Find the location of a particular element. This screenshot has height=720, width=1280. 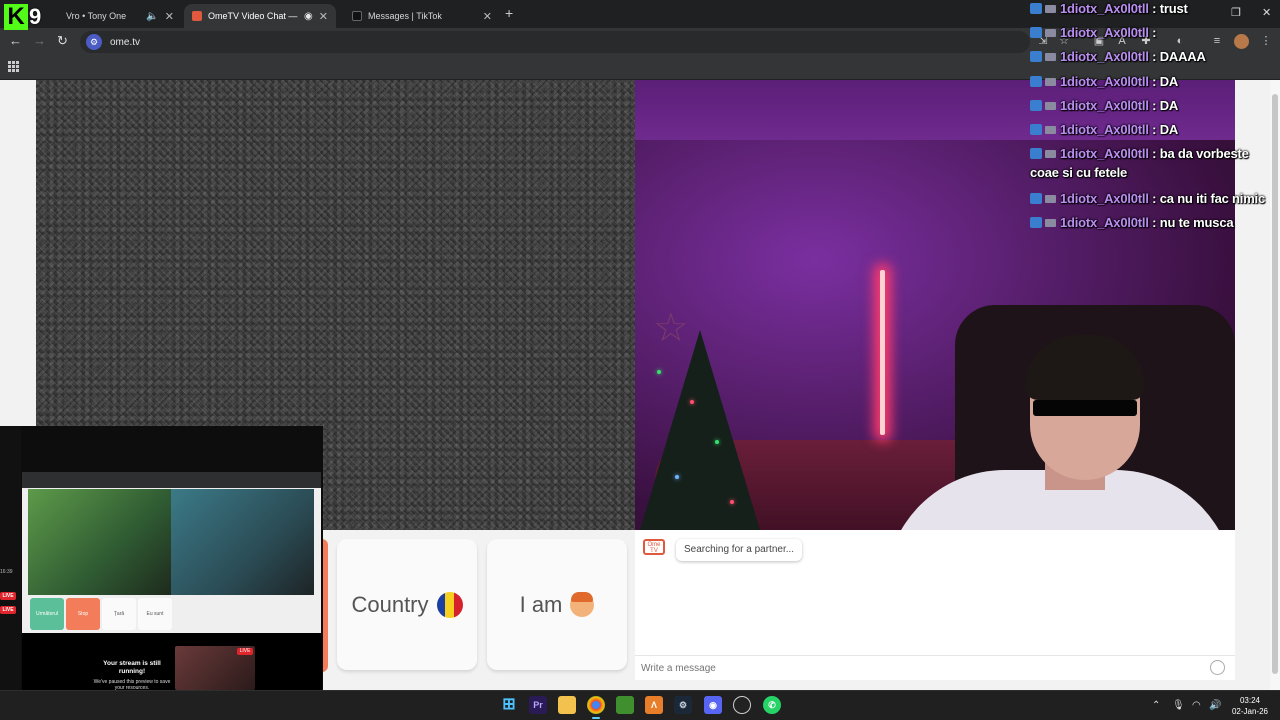

k9-logo-k: K is located at coordinates (16, 17).